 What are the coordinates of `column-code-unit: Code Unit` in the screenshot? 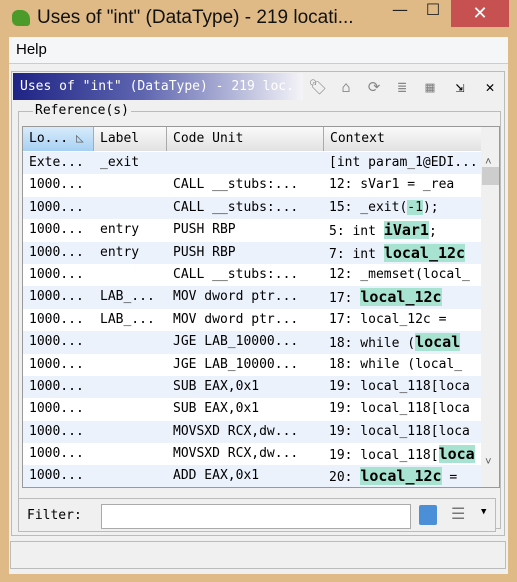 It's located at (245, 139).